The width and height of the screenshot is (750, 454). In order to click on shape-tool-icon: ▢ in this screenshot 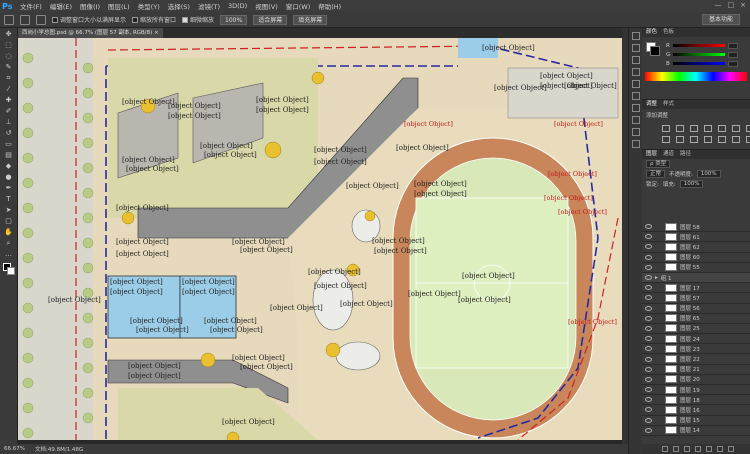, I will do `click(9, 221)`.